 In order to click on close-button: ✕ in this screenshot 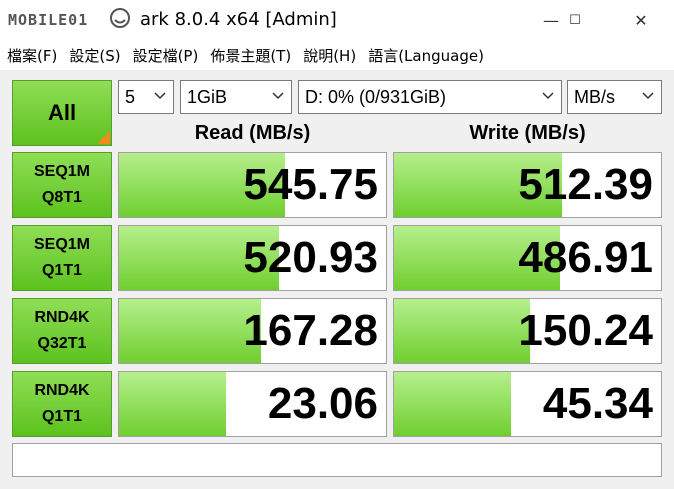, I will do `click(641, 20)`.